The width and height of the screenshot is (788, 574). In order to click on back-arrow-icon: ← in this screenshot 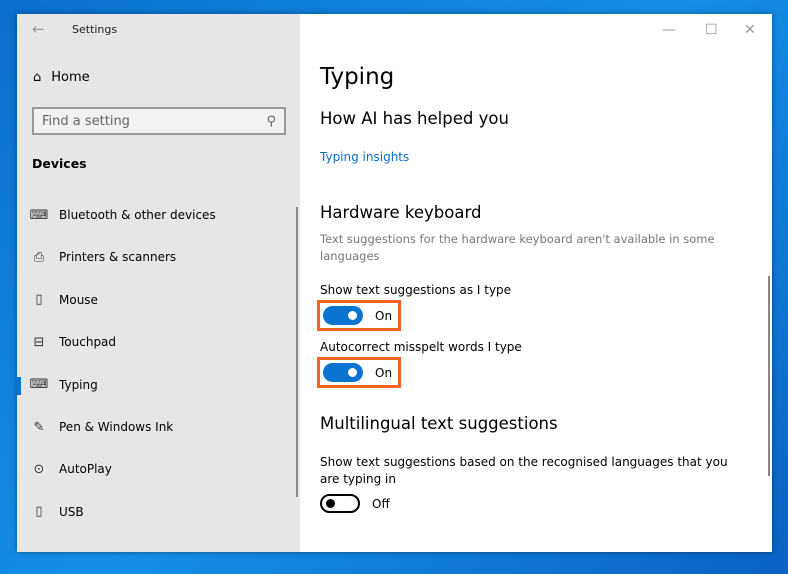, I will do `click(38, 29)`.